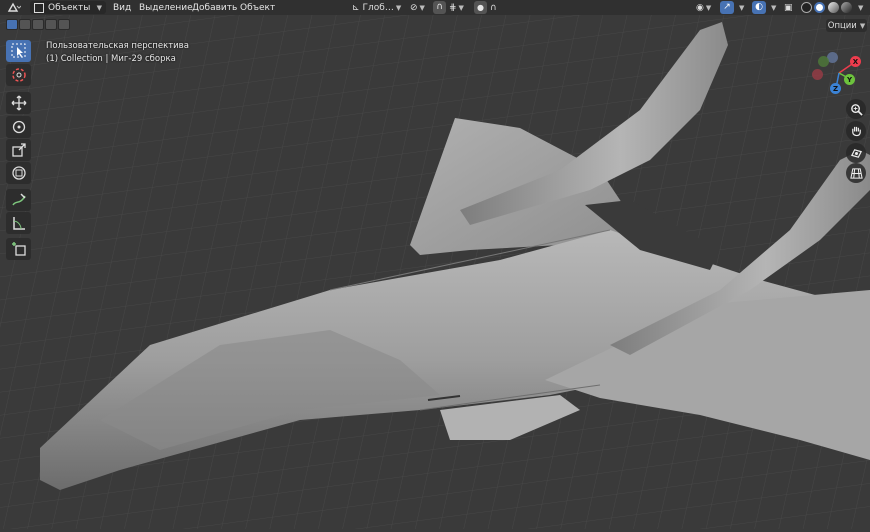 The height and width of the screenshot is (532, 870). I want to click on tool-measure, so click(18, 223).